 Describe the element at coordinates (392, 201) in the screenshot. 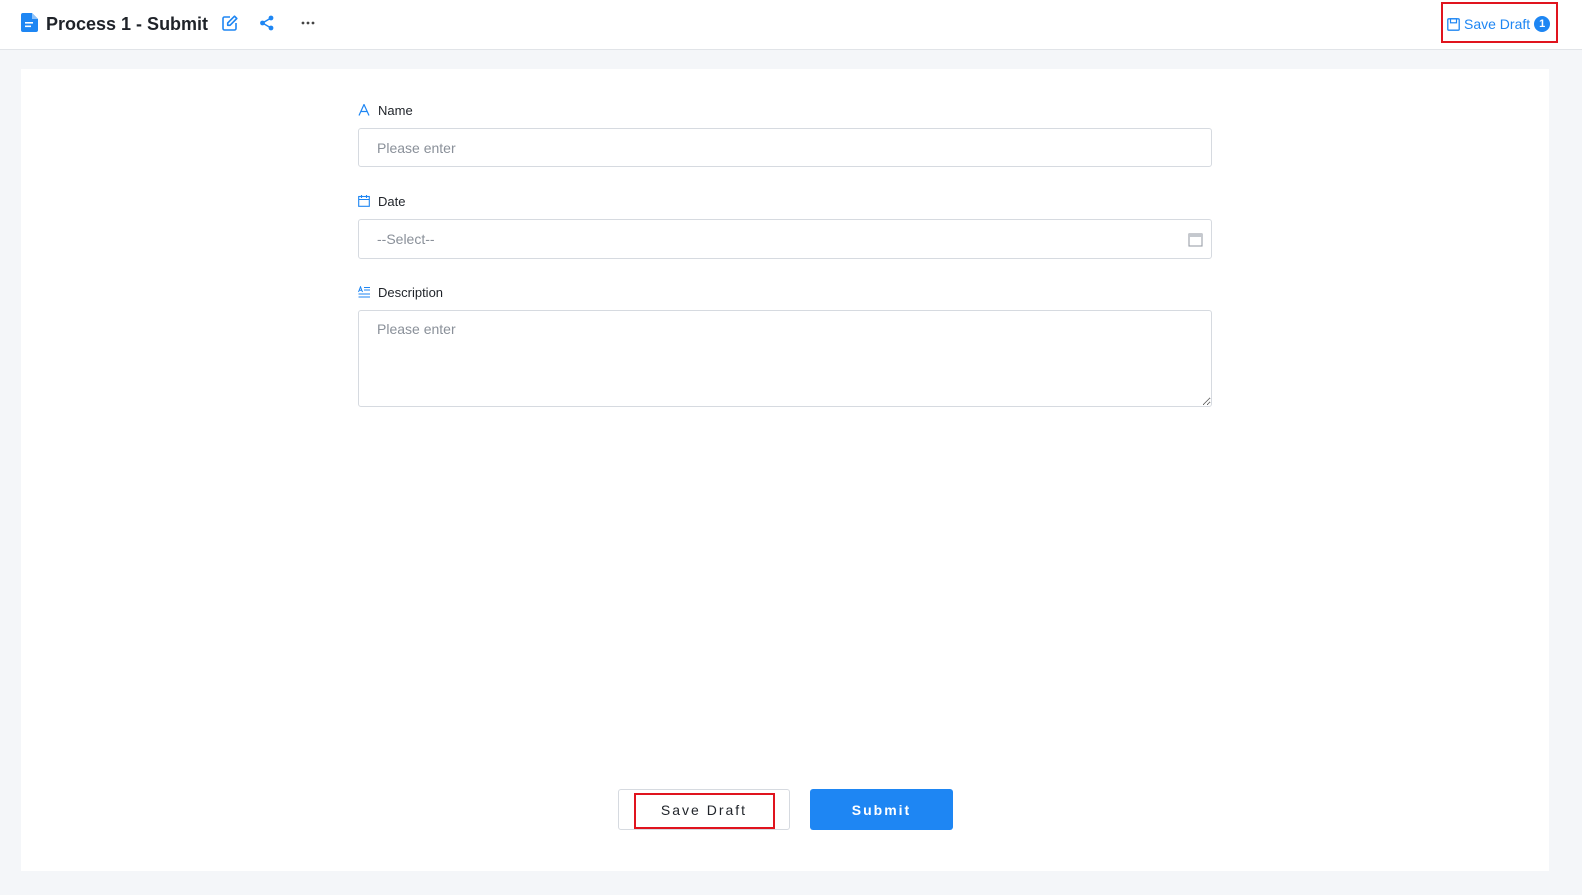

I see `date-label-text: Date` at that location.